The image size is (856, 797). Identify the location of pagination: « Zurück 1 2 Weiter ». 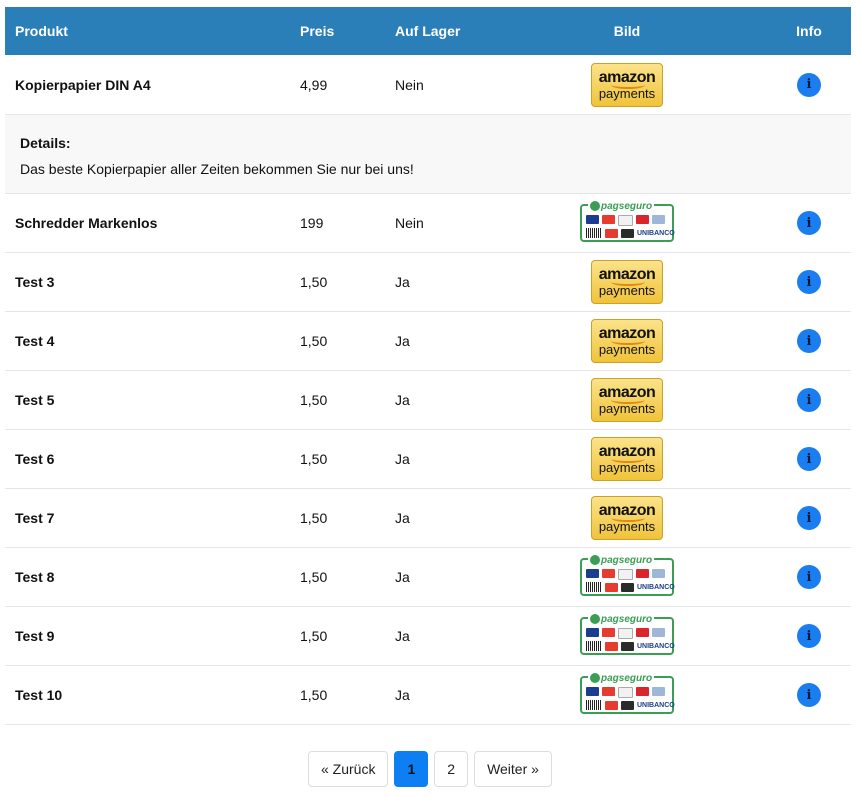
(430, 769).